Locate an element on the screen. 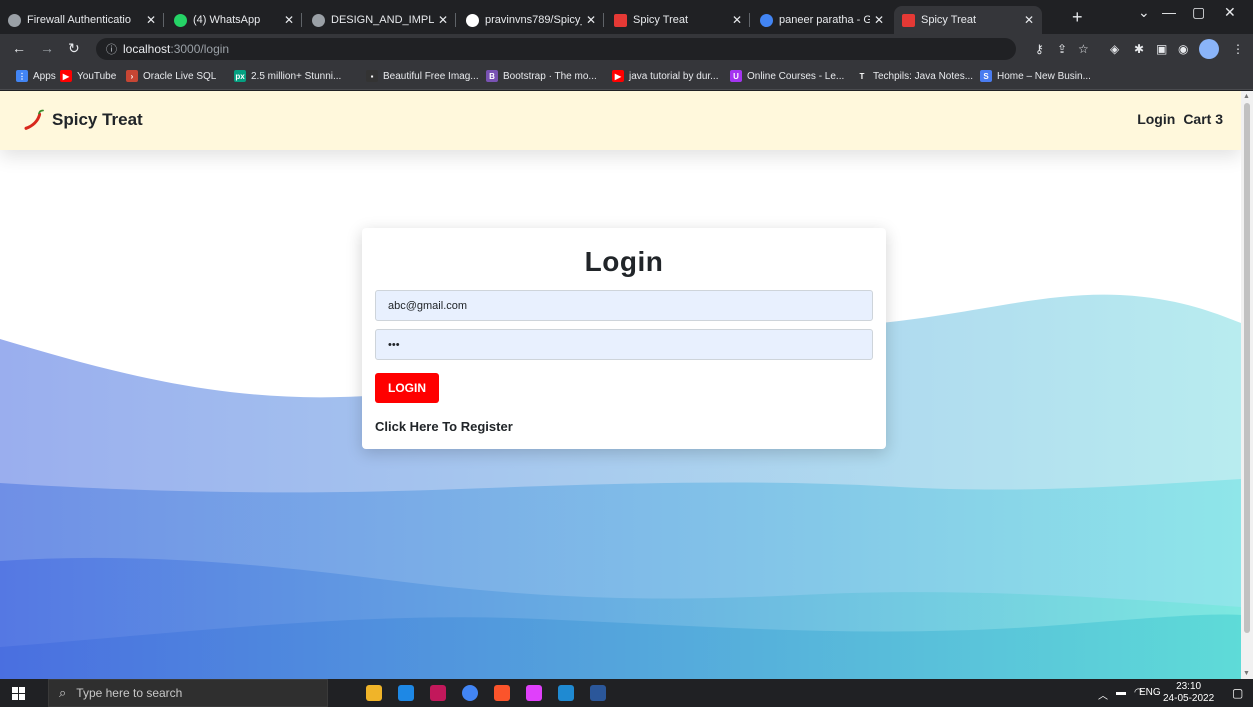 This screenshot has height=707, width=1253. bookmark-label: Oracle Live SQL is located at coordinates (180, 76).